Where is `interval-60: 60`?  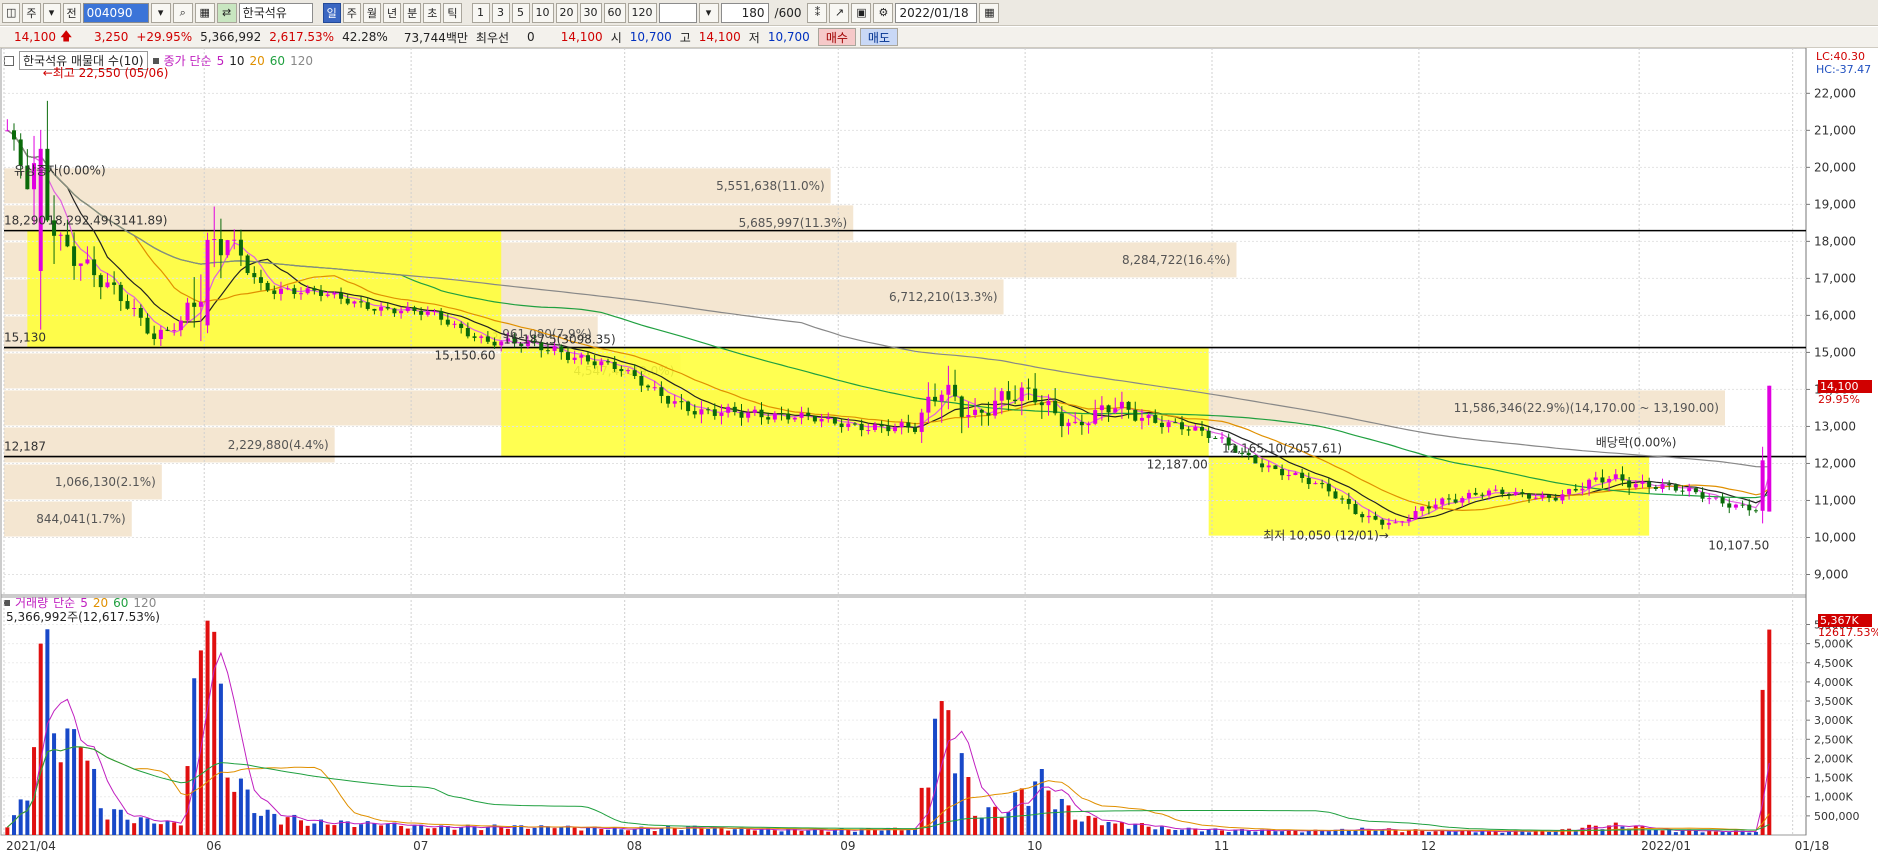
interval-60: 60 is located at coordinates (614, 12).